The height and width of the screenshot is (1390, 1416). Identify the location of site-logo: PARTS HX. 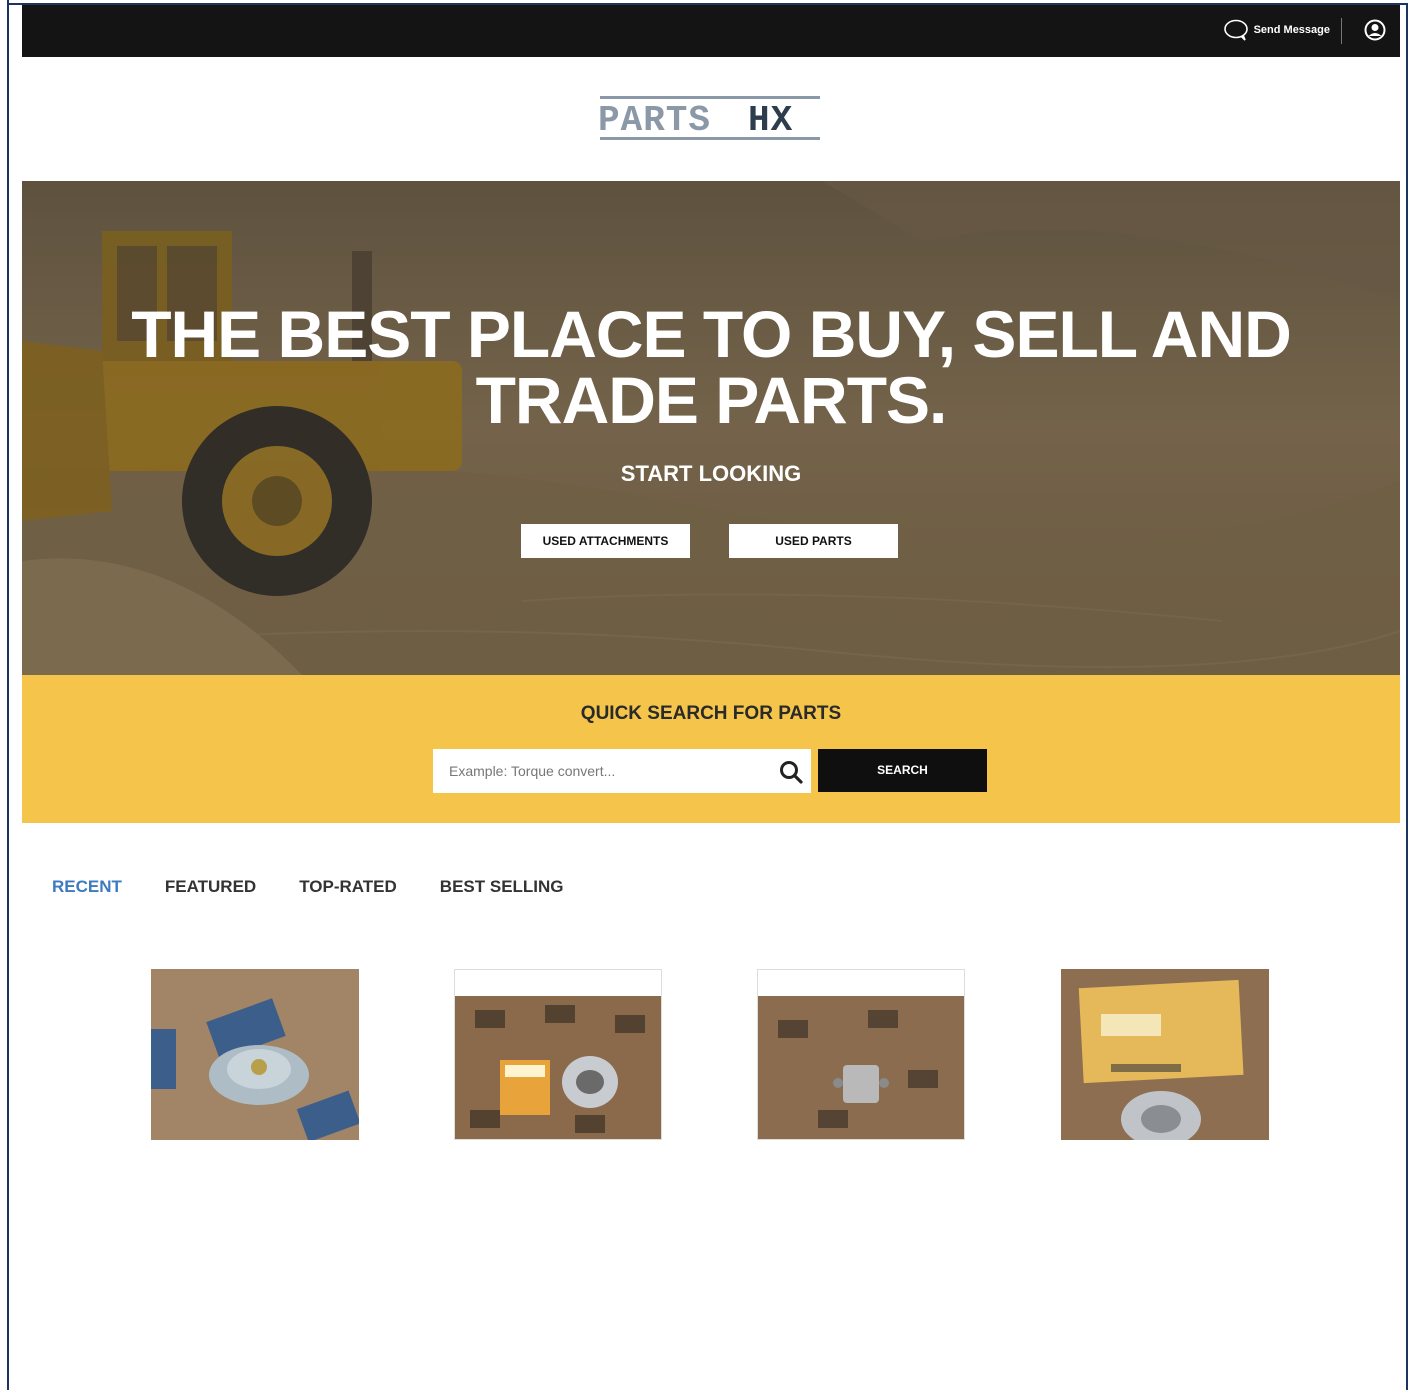
(710, 119).